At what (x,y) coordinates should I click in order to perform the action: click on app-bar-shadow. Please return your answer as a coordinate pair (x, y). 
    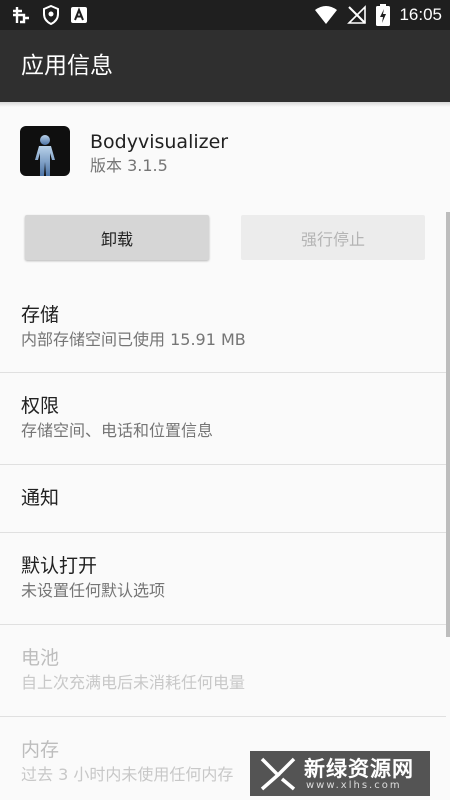
    Looking at the image, I should click on (225, 104).